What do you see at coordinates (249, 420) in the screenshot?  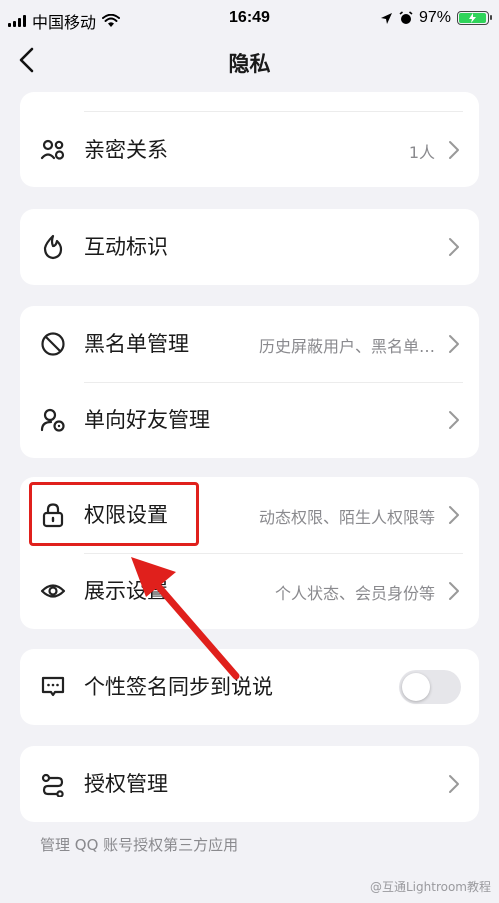 I see `row-one-way-friends: 单向好友管理` at bounding box center [249, 420].